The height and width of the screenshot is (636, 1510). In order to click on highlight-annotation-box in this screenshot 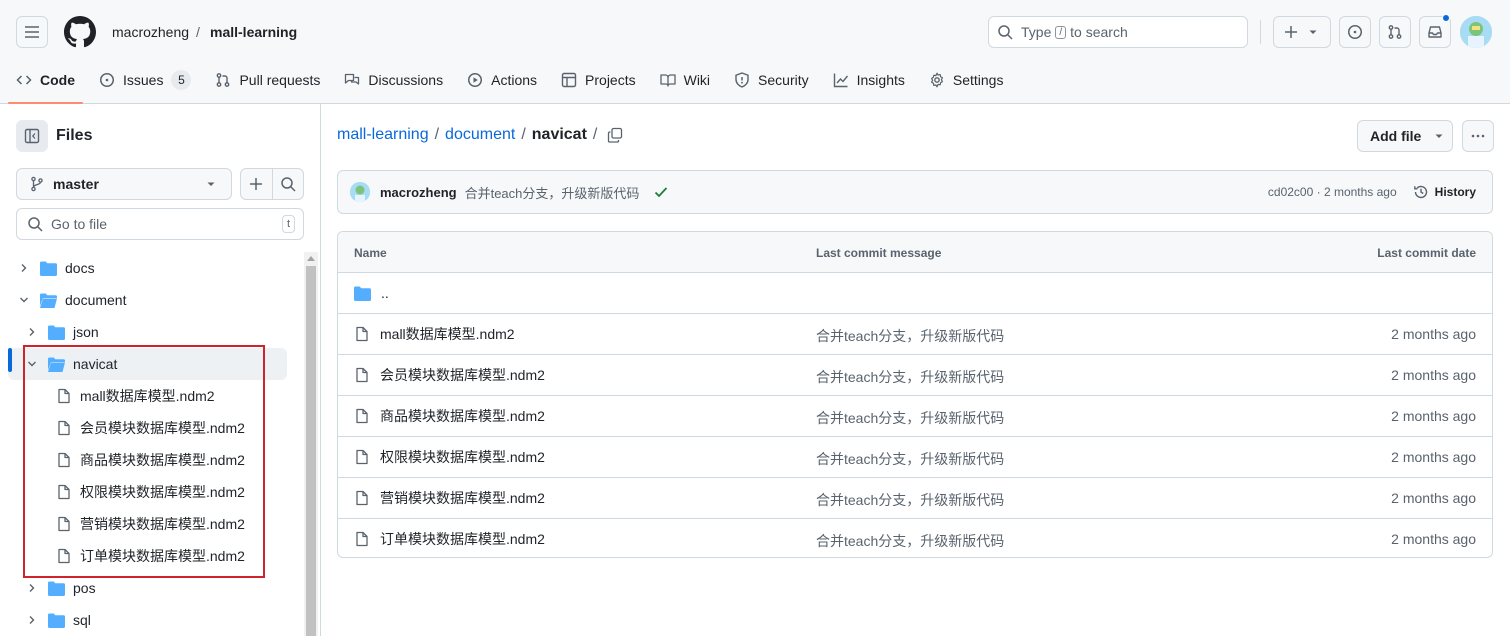, I will do `click(144, 461)`.